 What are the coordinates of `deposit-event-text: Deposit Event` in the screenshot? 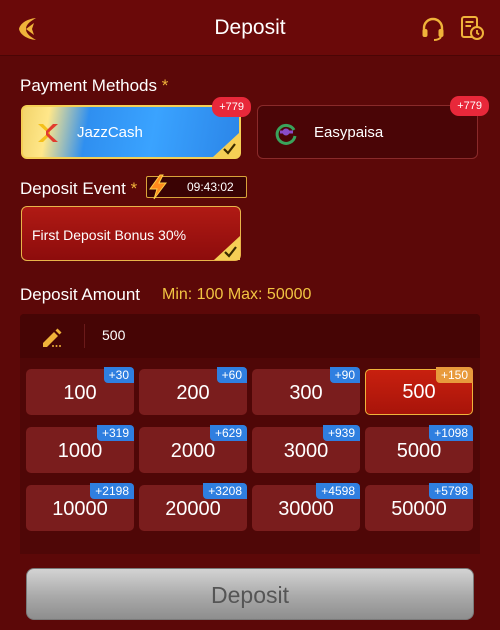 It's located at (73, 188).